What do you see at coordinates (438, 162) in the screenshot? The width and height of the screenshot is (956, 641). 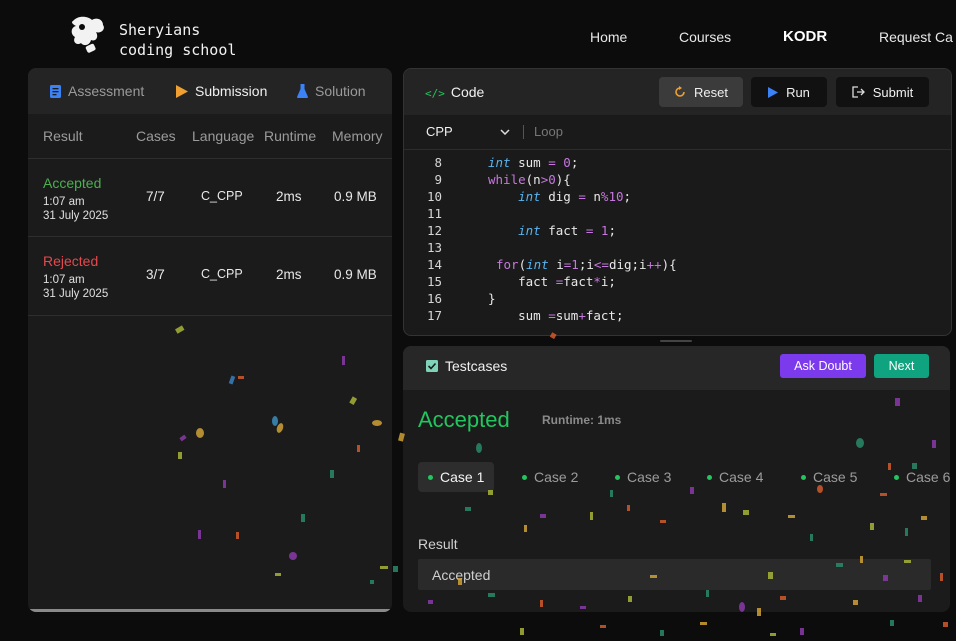 I see `line-number: 8` at bounding box center [438, 162].